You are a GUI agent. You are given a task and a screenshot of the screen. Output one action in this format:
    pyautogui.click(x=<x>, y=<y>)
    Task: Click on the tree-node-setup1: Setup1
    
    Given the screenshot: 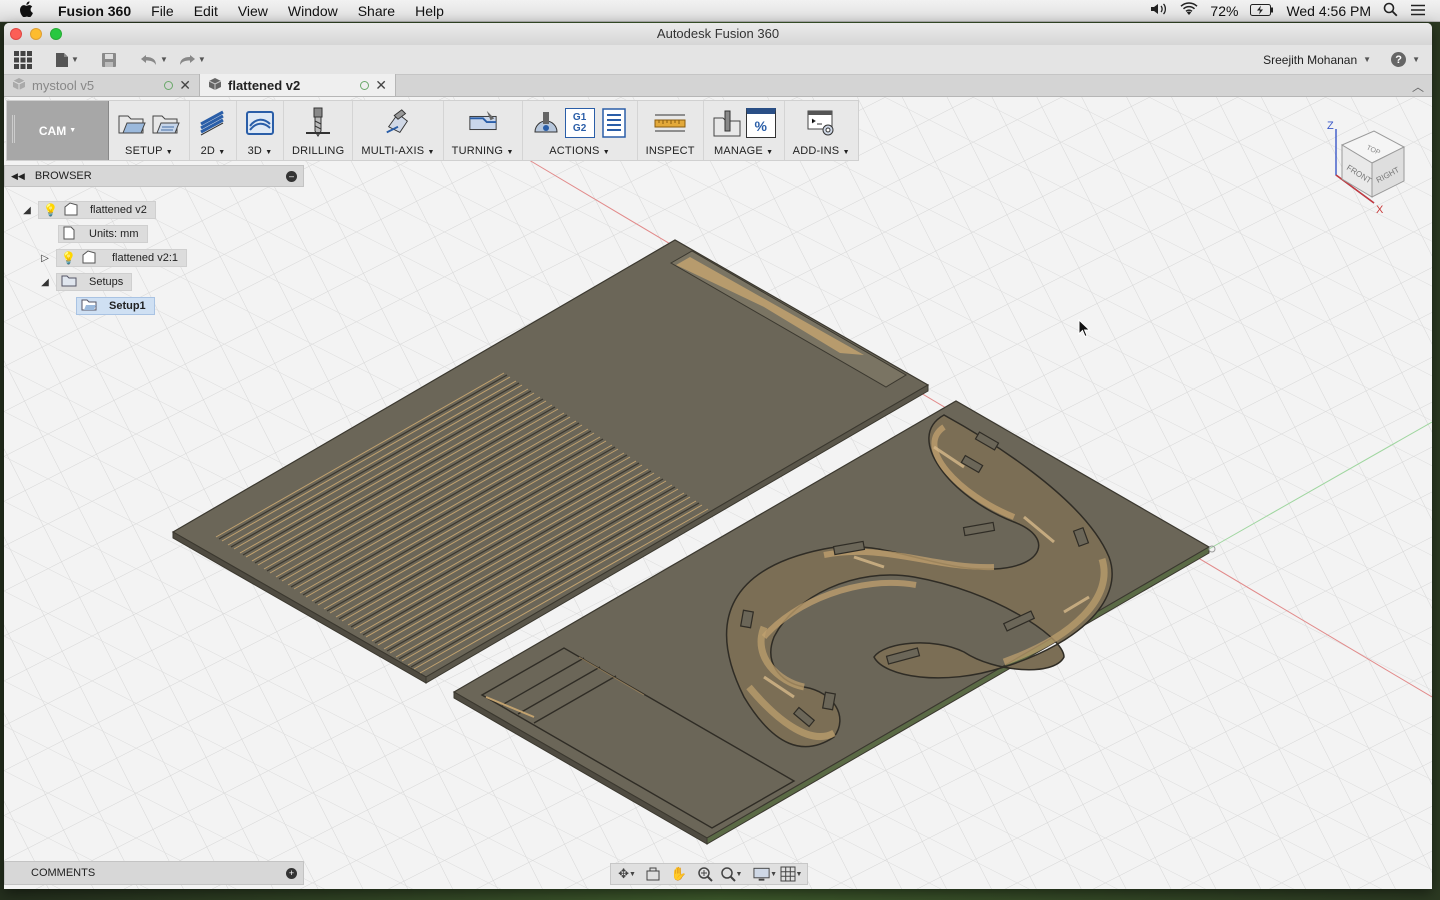 What is the action you would take?
    pyautogui.click(x=115, y=306)
    